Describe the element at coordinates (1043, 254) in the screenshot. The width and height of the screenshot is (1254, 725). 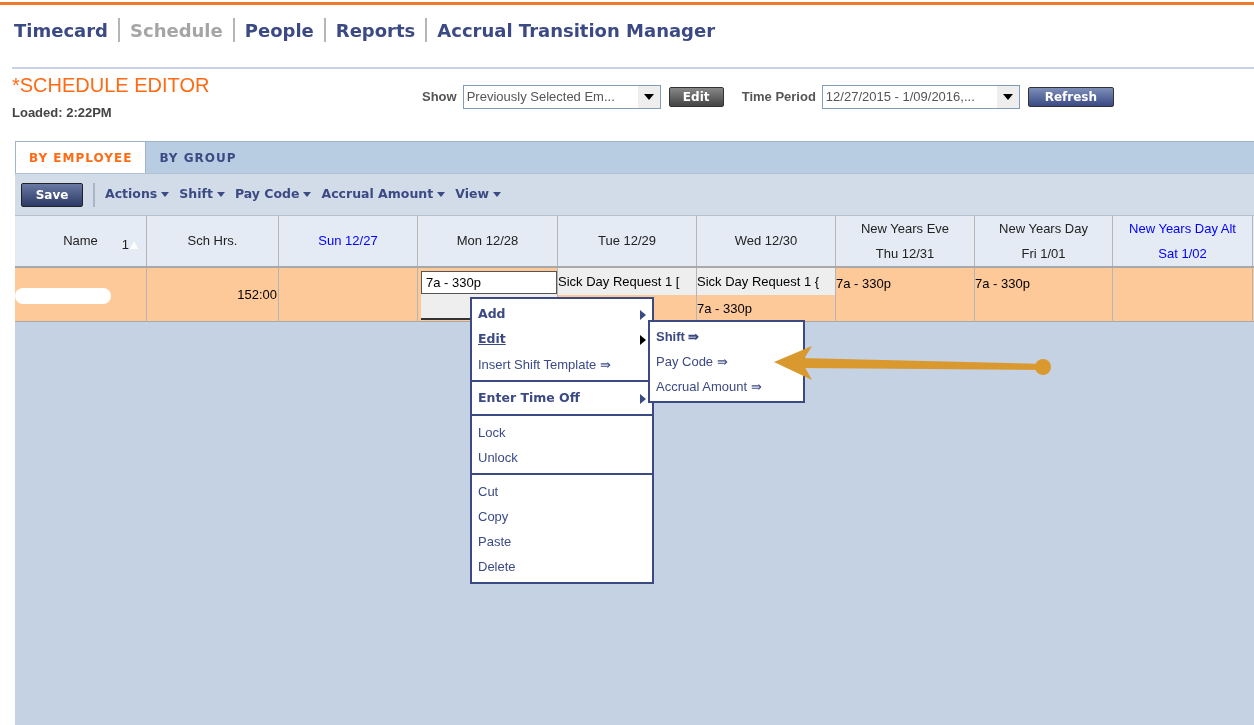
I see `column-title: Fri 1/01` at that location.